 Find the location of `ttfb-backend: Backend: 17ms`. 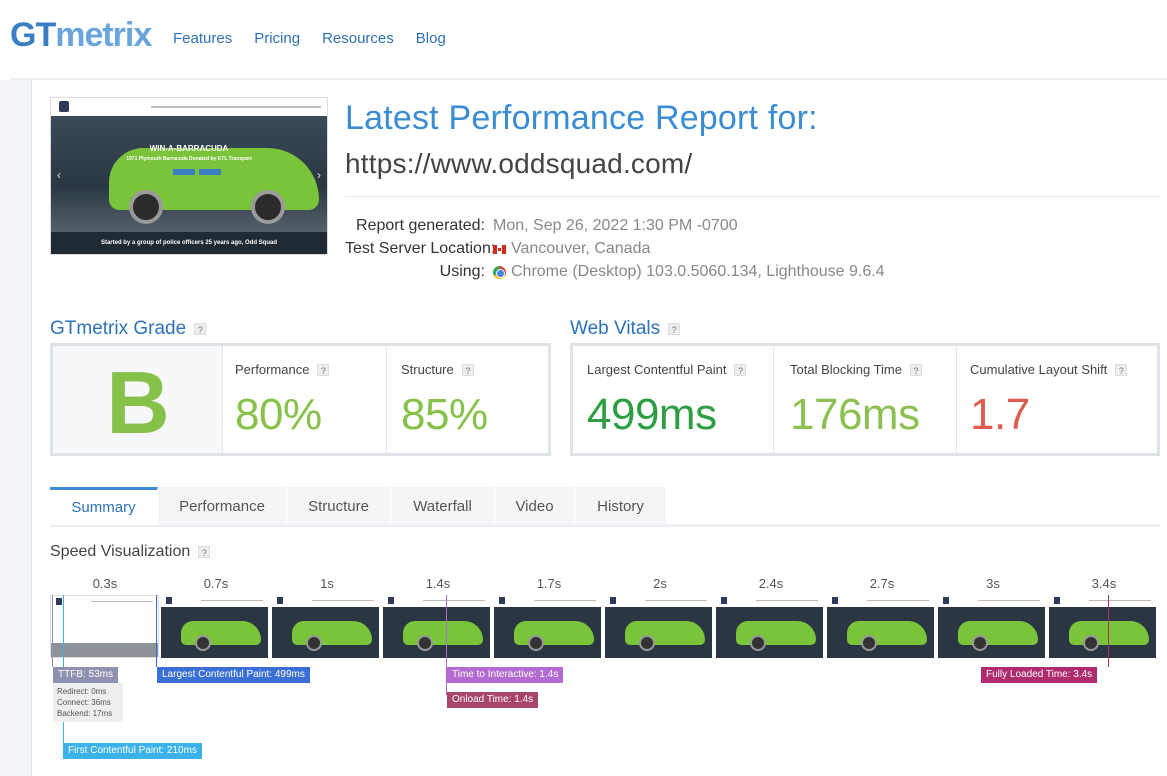

ttfb-backend: Backend: 17ms is located at coordinates (85, 713).